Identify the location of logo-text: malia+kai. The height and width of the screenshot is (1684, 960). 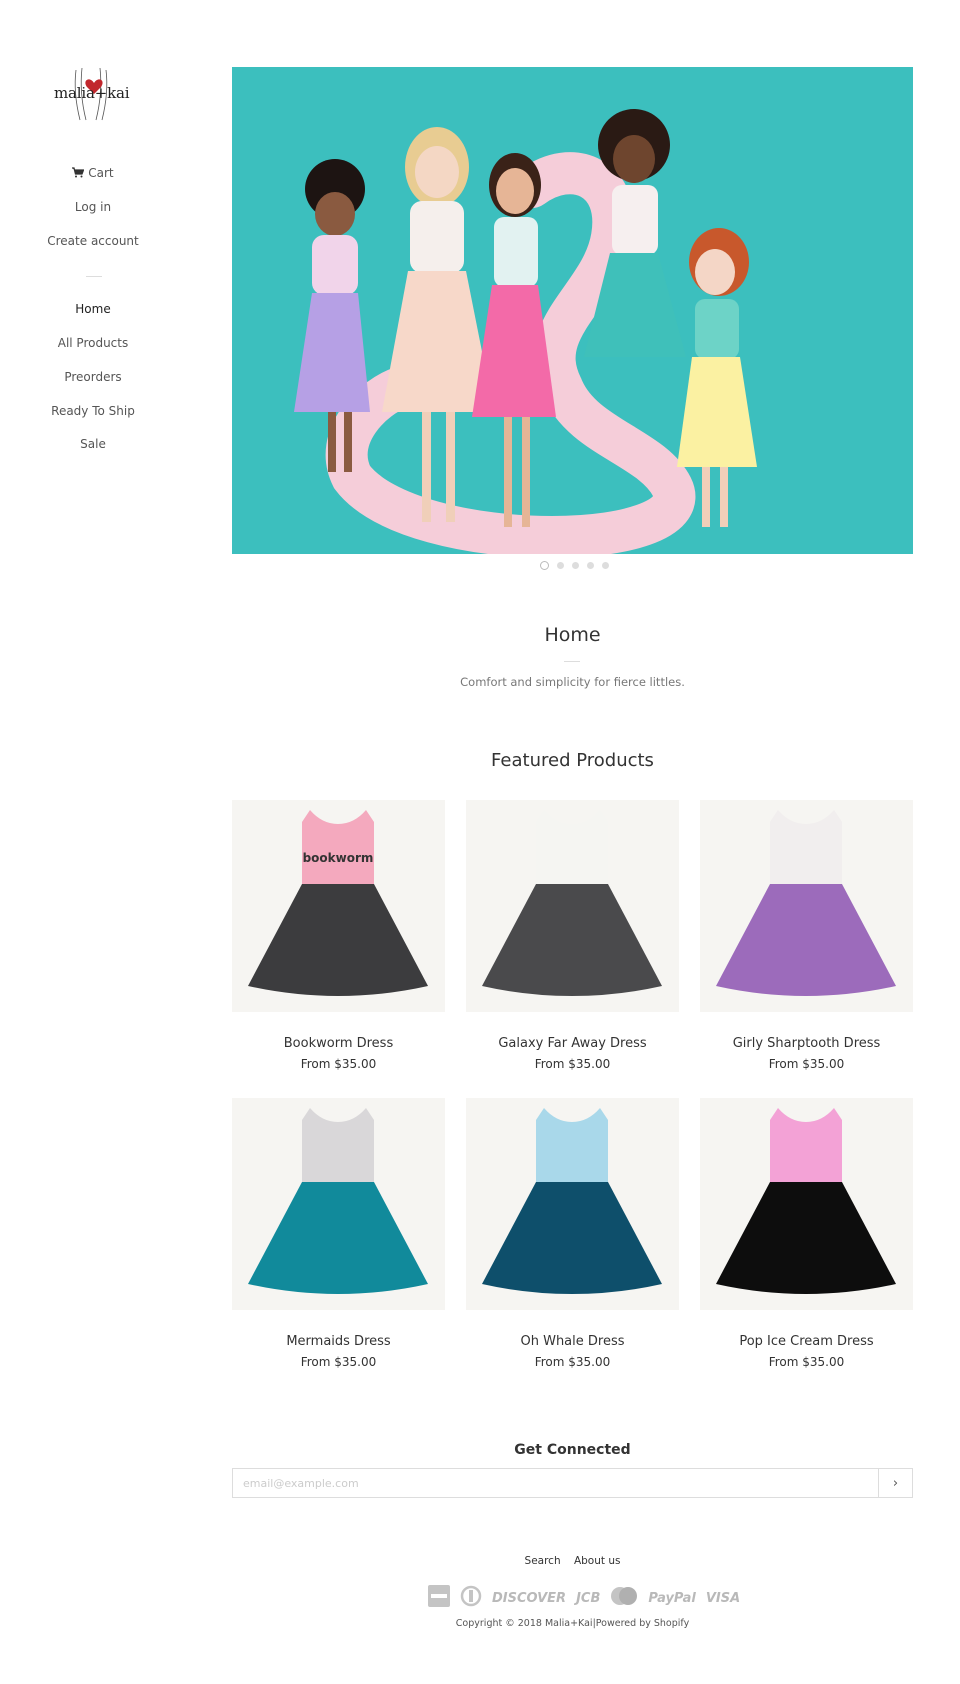
(92, 93).